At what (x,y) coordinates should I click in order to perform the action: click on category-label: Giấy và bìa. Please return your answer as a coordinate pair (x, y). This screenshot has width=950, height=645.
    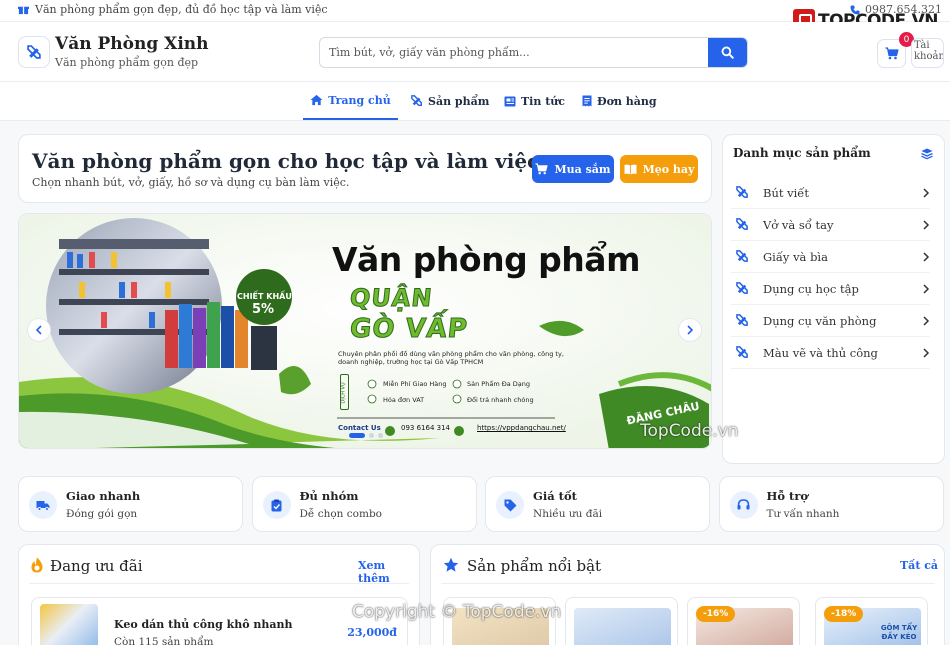
    Looking at the image, I should click on (795, 256).